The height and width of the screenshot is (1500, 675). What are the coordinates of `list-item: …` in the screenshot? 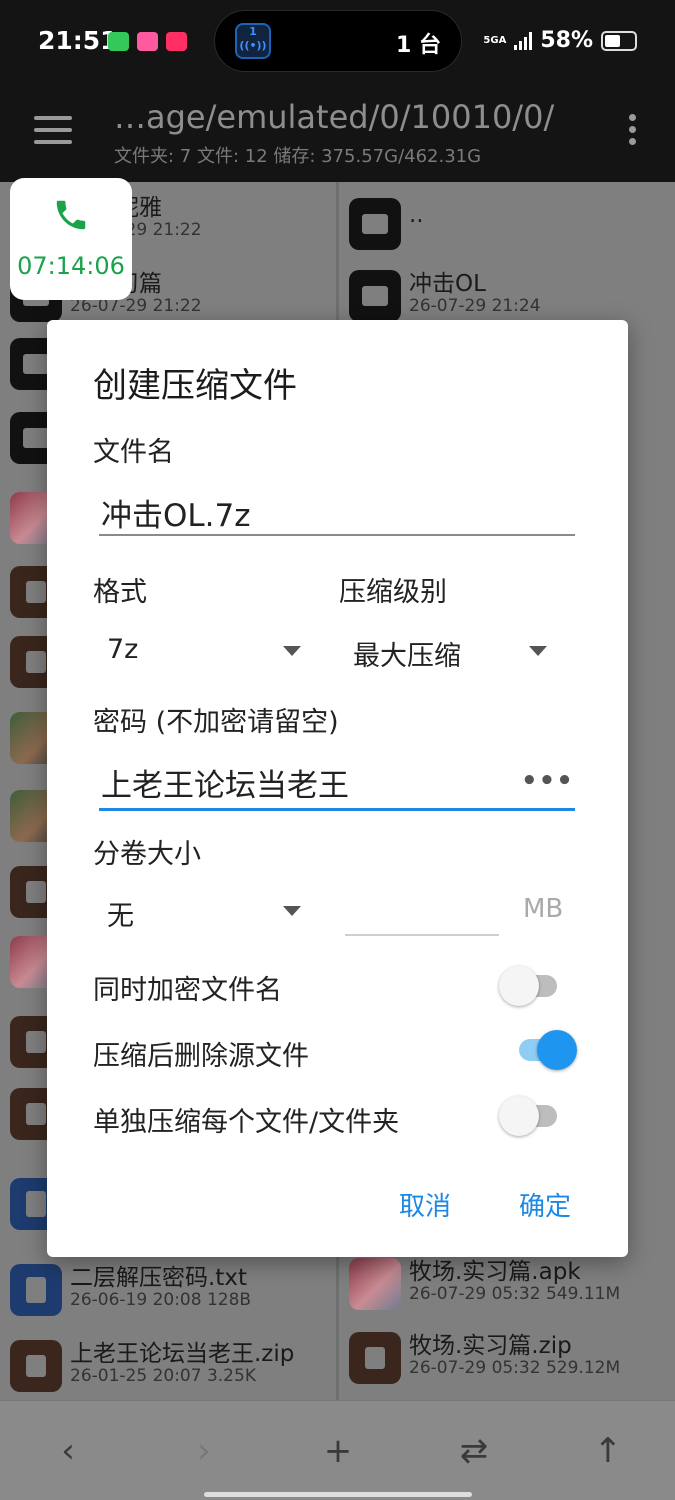 It's located at (507, 1395).